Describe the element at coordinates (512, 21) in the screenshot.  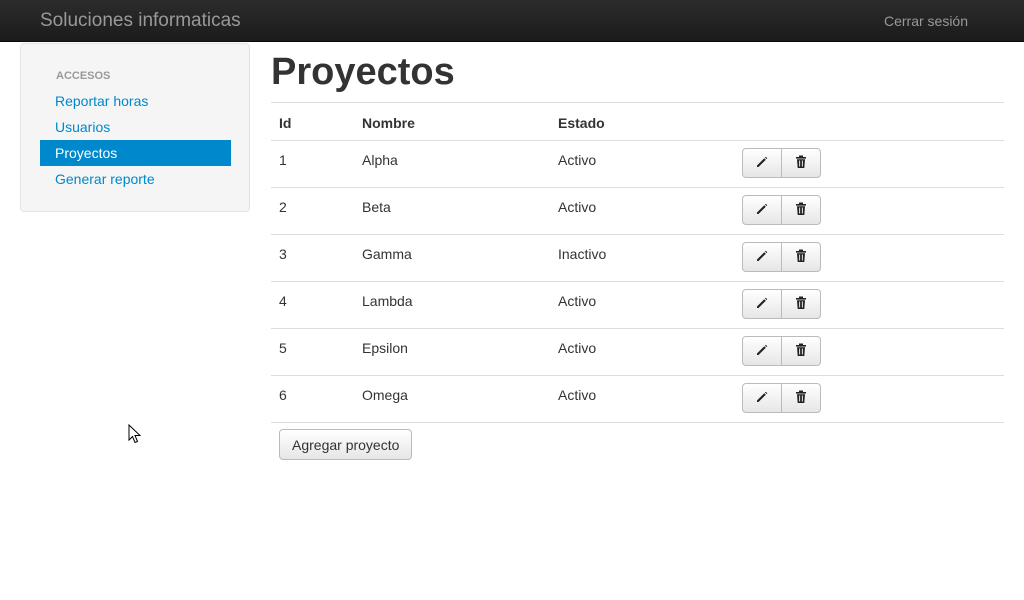
I see `top-navbar: Soluciones informaticas Cerrar sesión` at that location.